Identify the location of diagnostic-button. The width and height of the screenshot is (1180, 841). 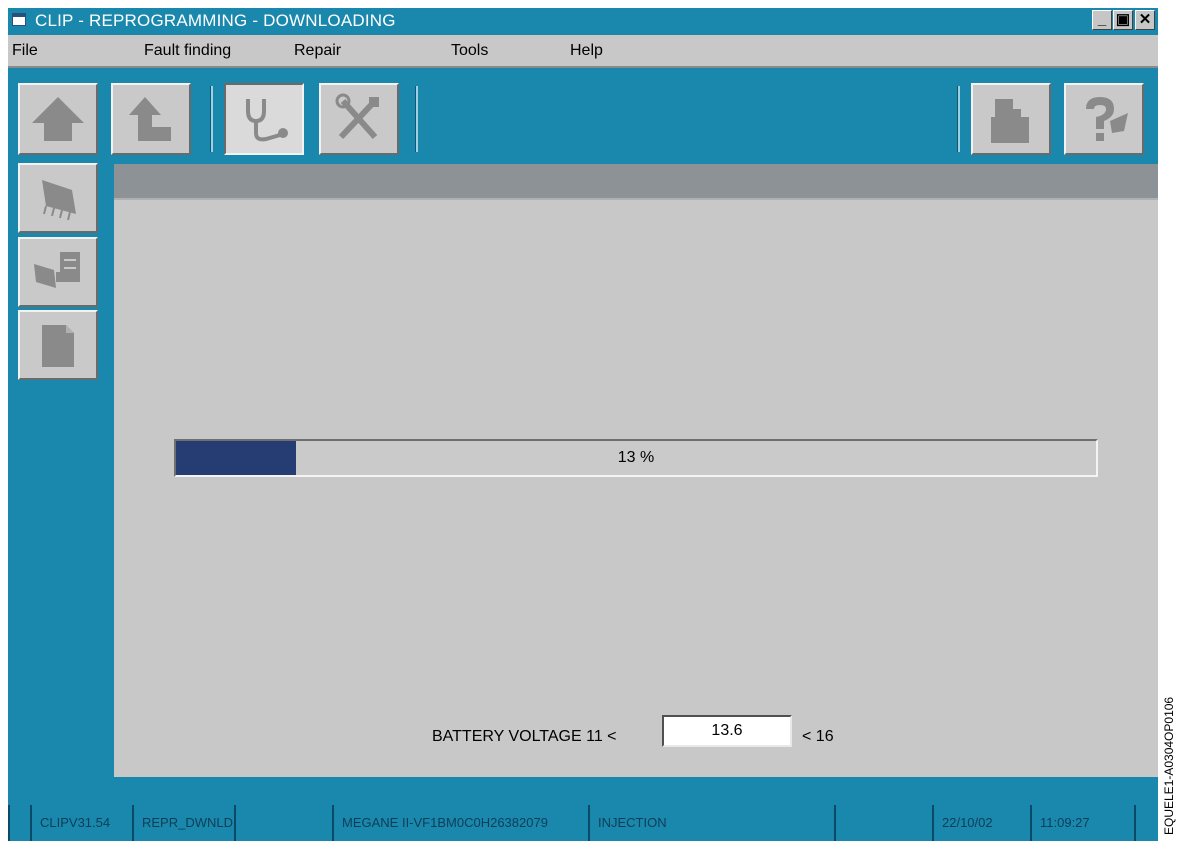
(264, 119).